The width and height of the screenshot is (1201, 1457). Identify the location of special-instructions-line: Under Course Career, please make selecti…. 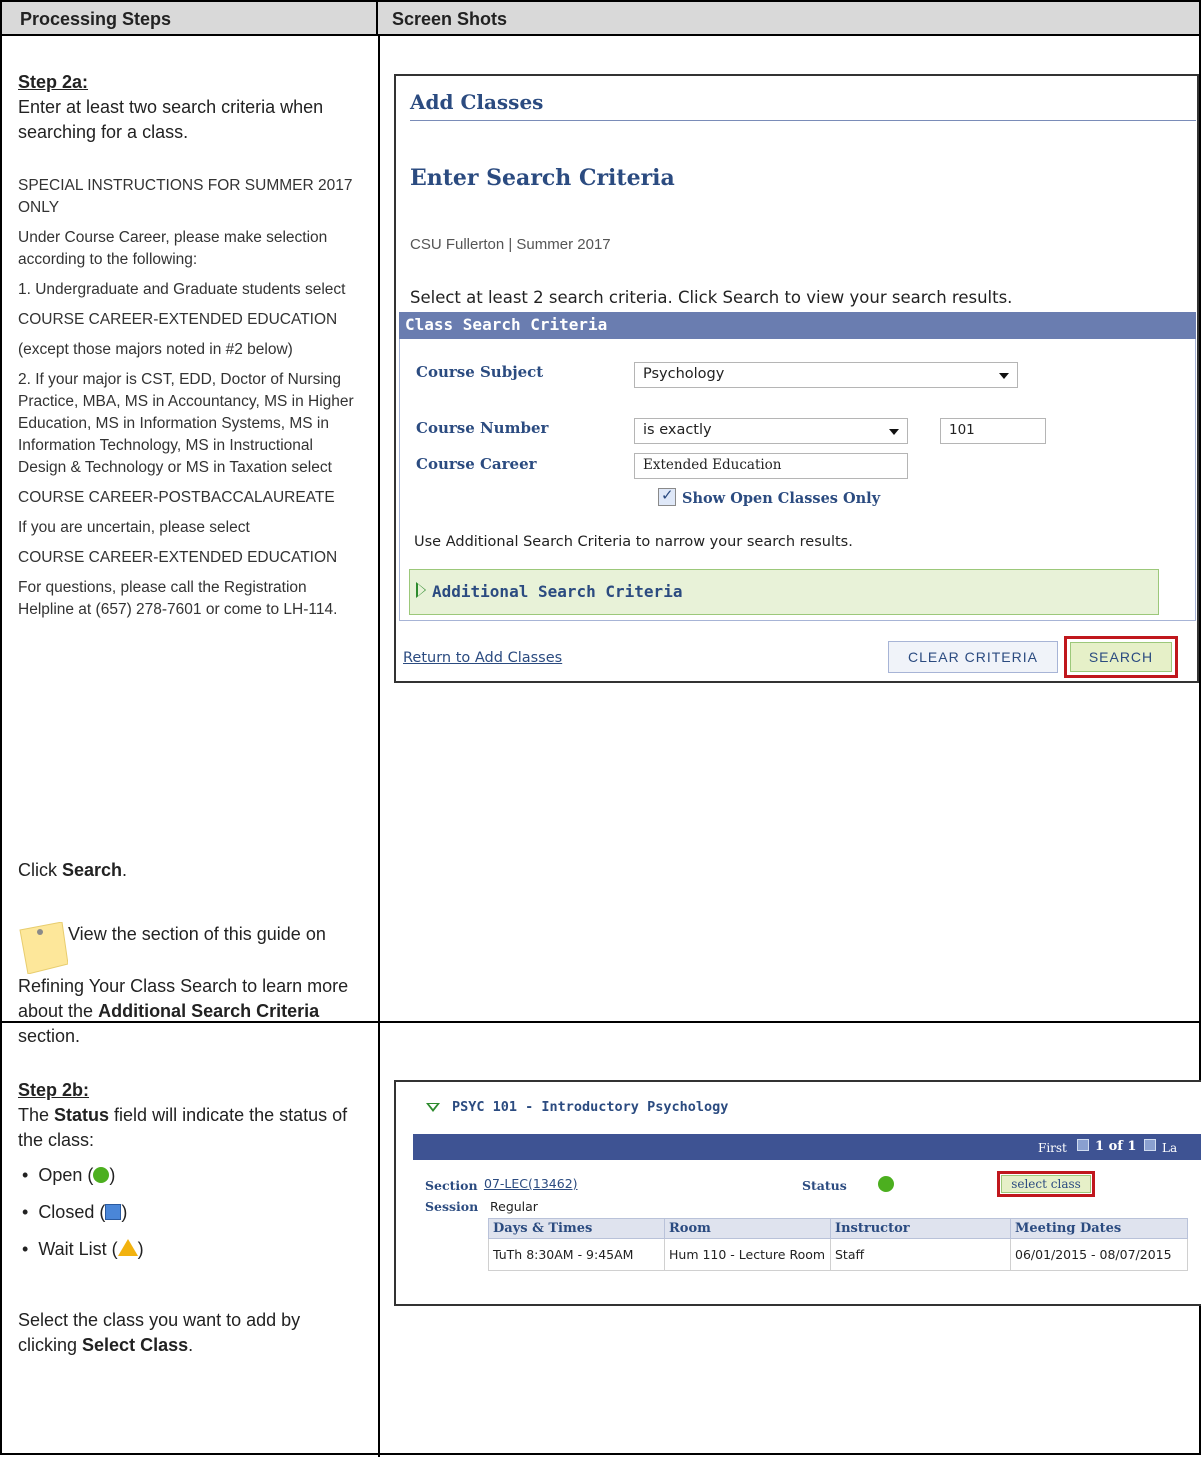
(173, 248).